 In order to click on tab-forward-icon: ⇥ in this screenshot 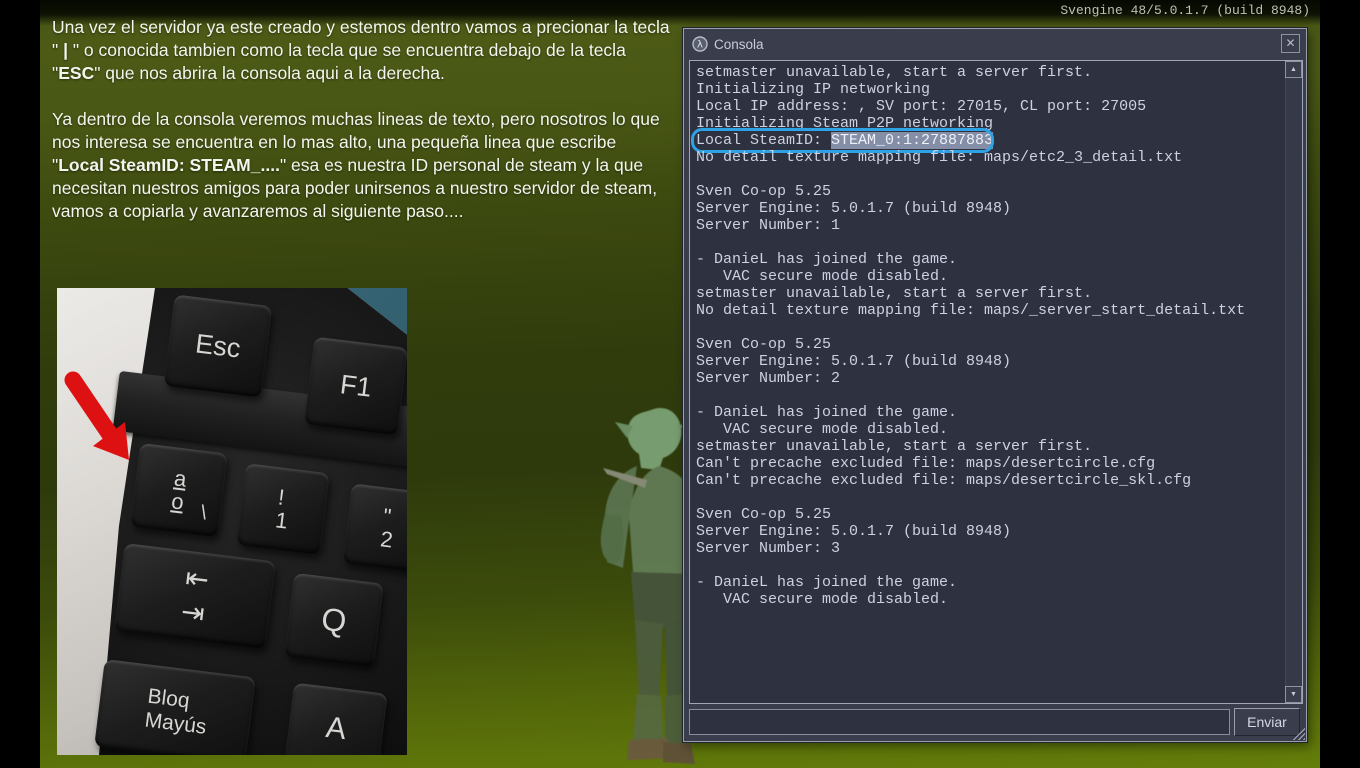, I will do `click(193, 612)`.